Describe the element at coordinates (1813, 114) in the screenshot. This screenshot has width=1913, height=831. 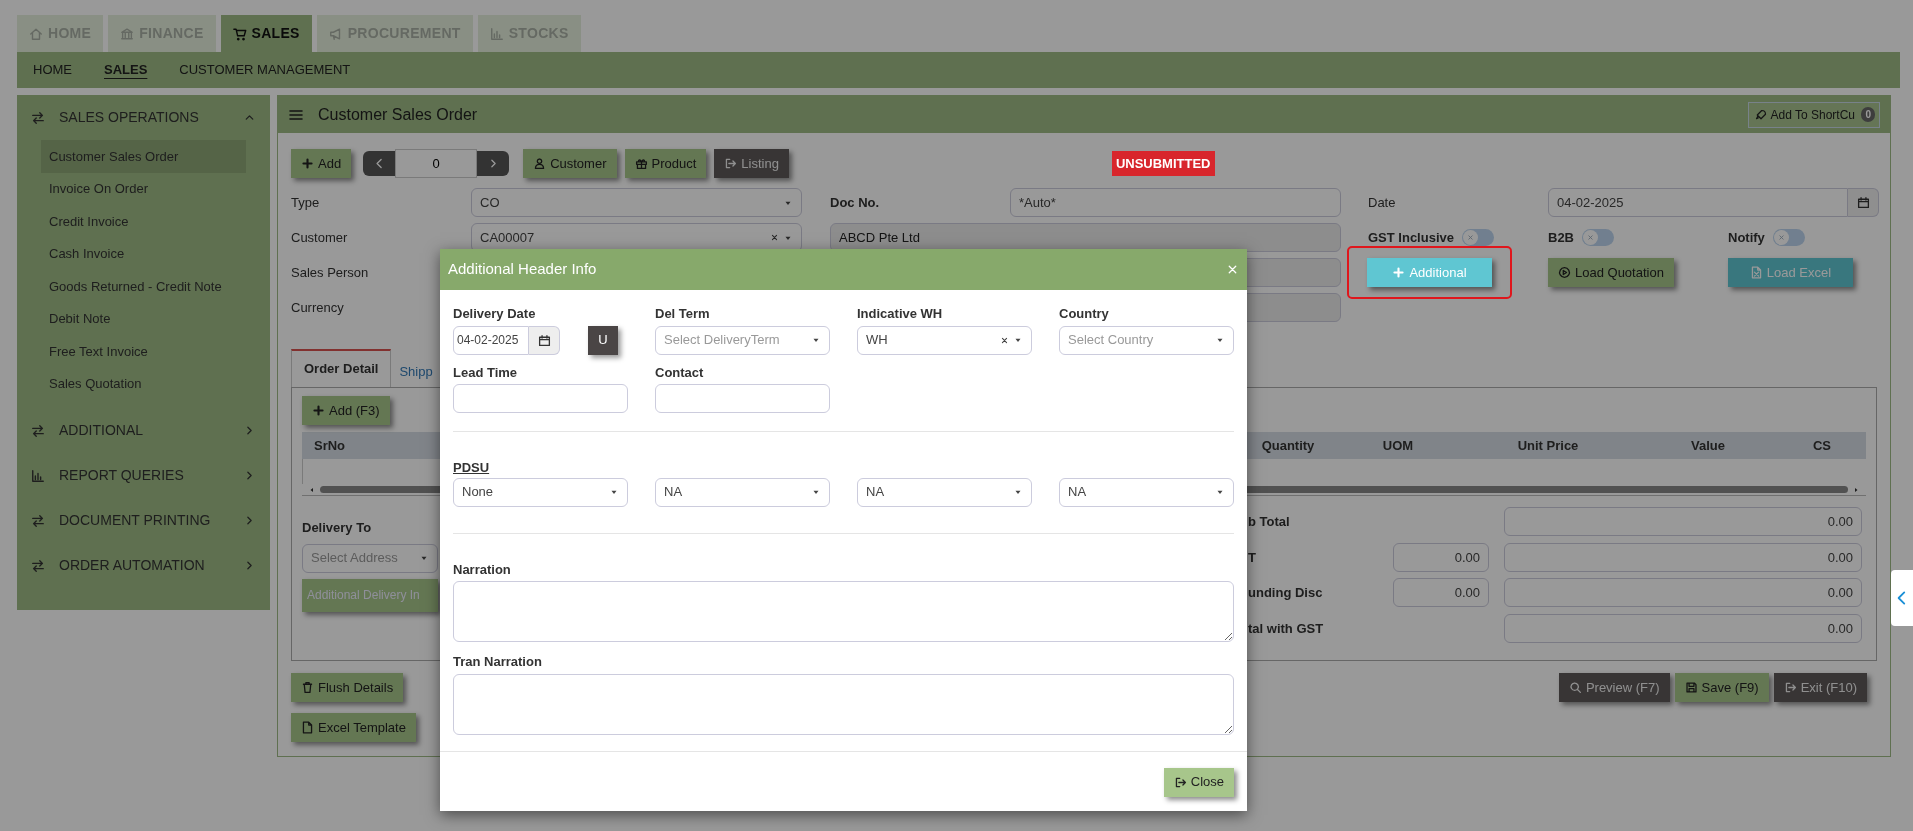
I see `shortcut-button: Add To ShortCu 0` at that location.